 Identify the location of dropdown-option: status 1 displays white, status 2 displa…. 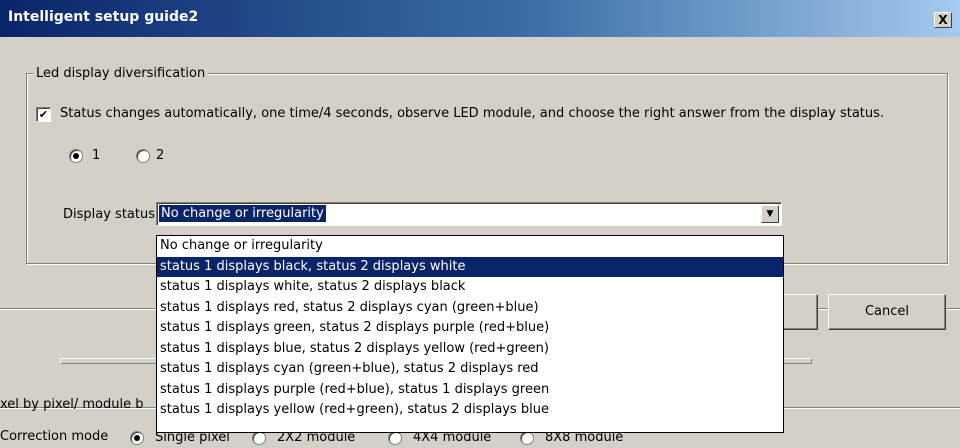
(470, 287).